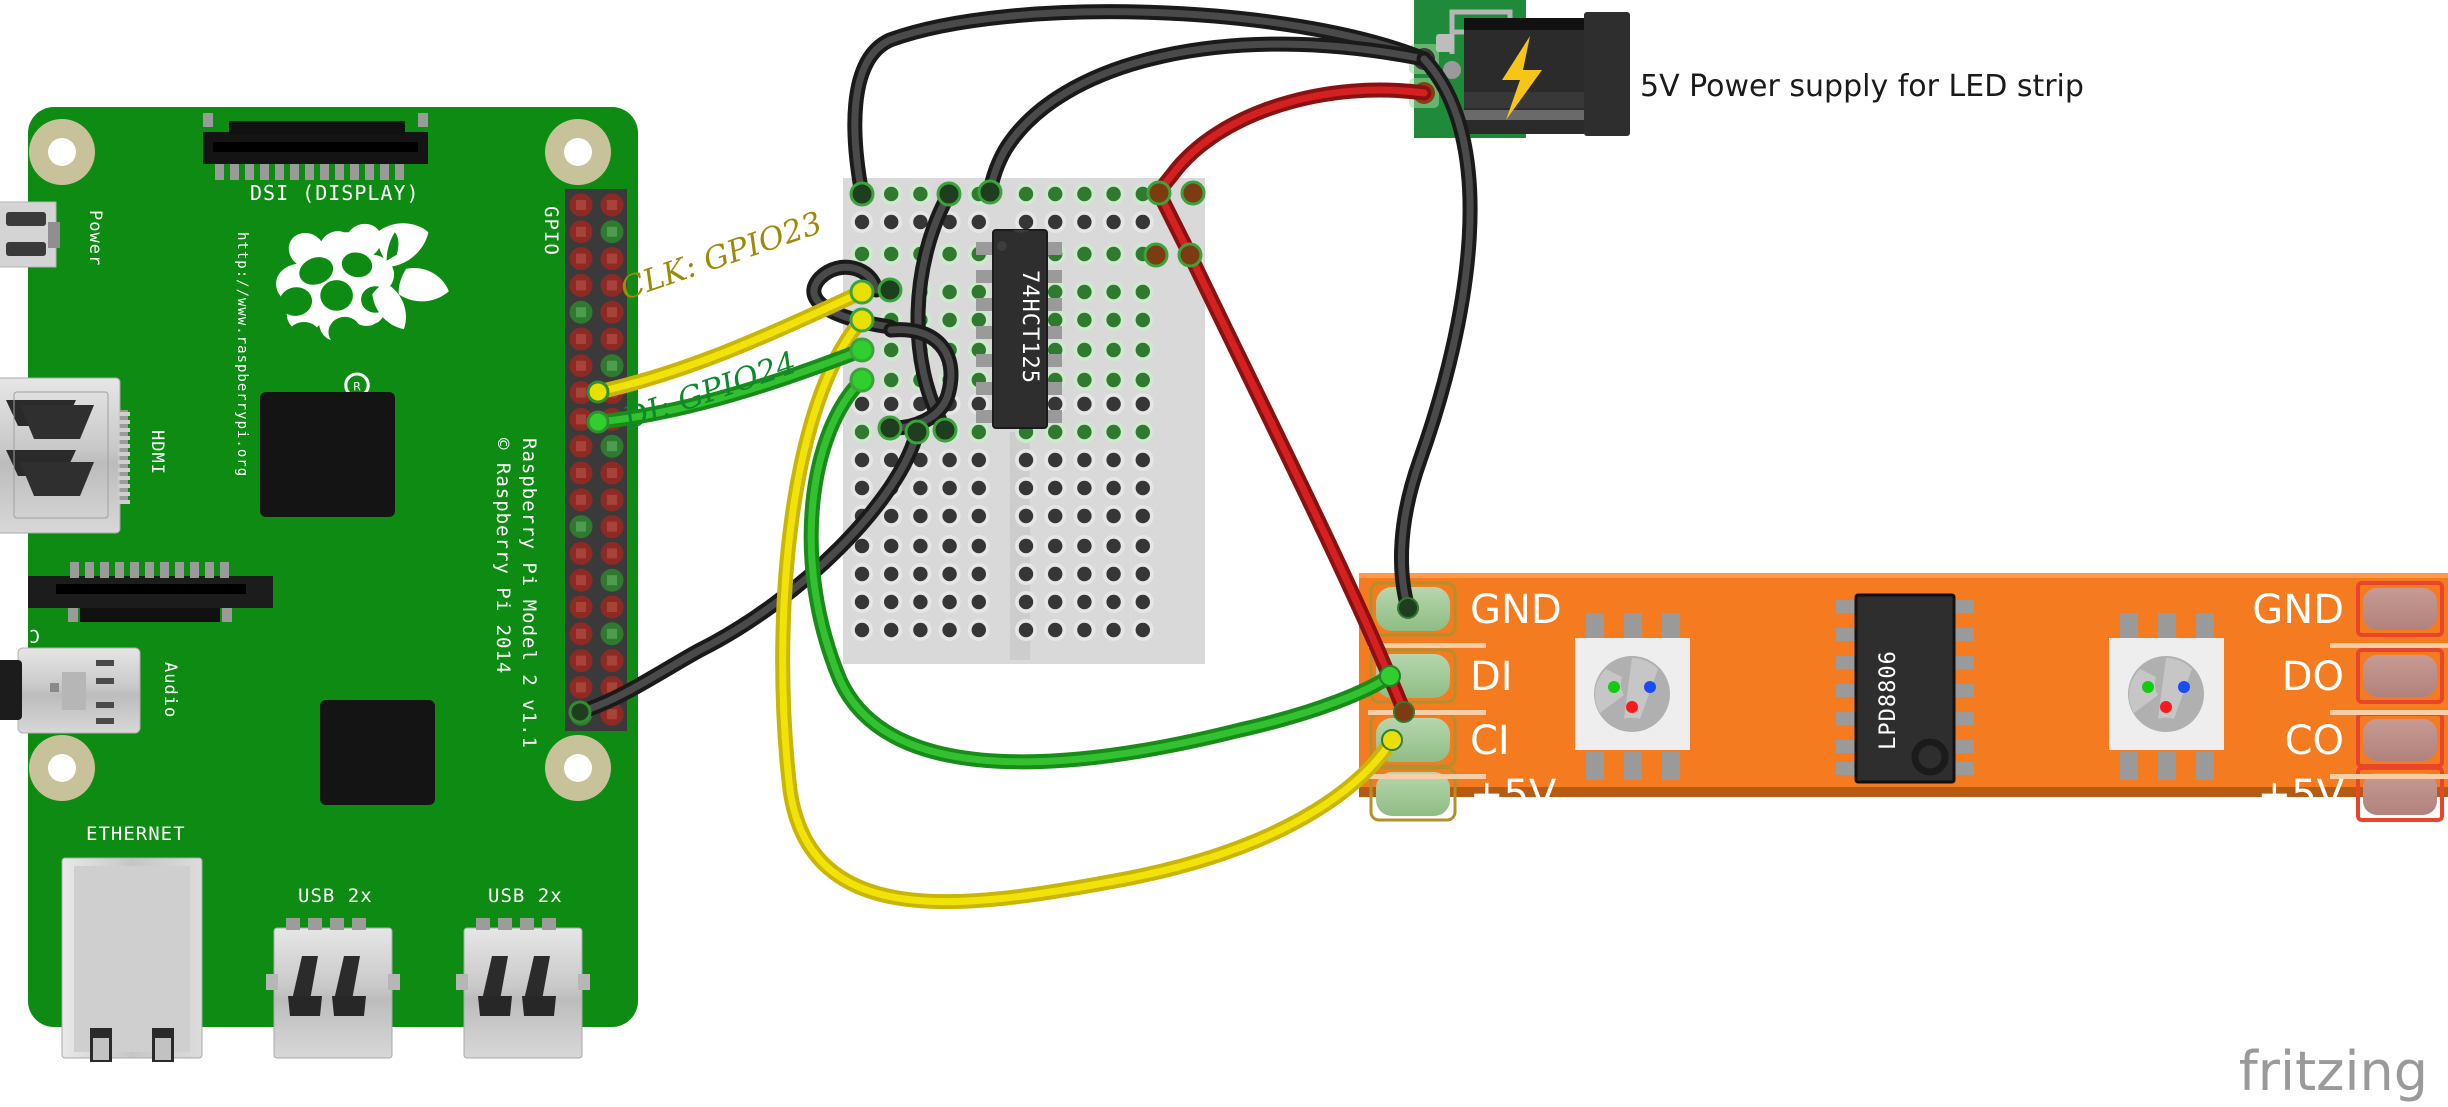 This screenshot has height=1107, width=2448. Describe the element at coordinates (132, 959) in the screenshot. I see `ethernet-connector` at that location.